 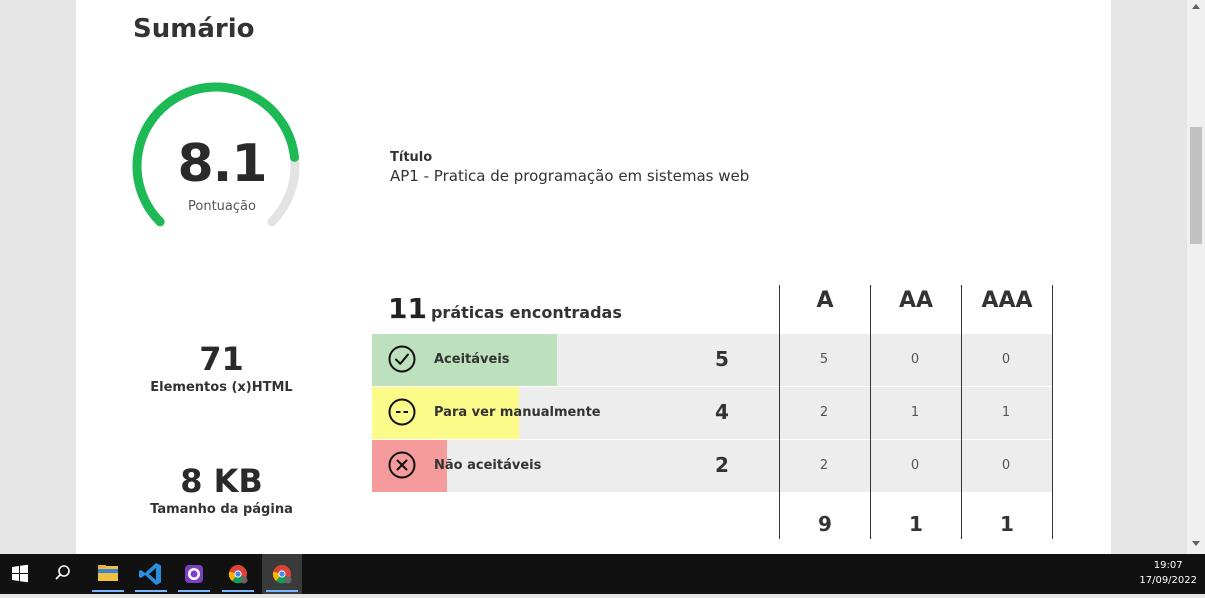 What do you see at coordinates (402, 412) in the screenshot?
I see `dash-circle-icon` at bounding box center [402, 412].